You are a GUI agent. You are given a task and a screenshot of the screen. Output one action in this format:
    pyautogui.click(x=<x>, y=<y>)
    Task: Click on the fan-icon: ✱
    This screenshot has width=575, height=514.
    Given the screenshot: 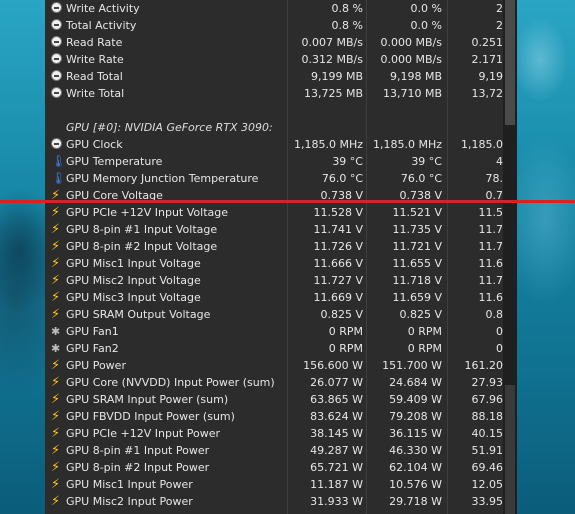 What is the action you would take?
    pyautogui.click(x=56, y=348)
    